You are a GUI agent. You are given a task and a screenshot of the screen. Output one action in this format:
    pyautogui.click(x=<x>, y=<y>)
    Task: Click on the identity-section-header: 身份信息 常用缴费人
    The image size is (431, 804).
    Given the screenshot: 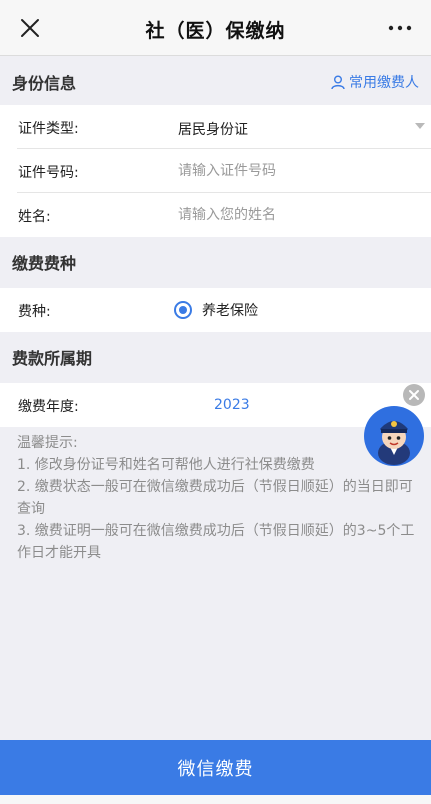 What is the action you would take?
    pyautogui.click(x=215, y=81)
    